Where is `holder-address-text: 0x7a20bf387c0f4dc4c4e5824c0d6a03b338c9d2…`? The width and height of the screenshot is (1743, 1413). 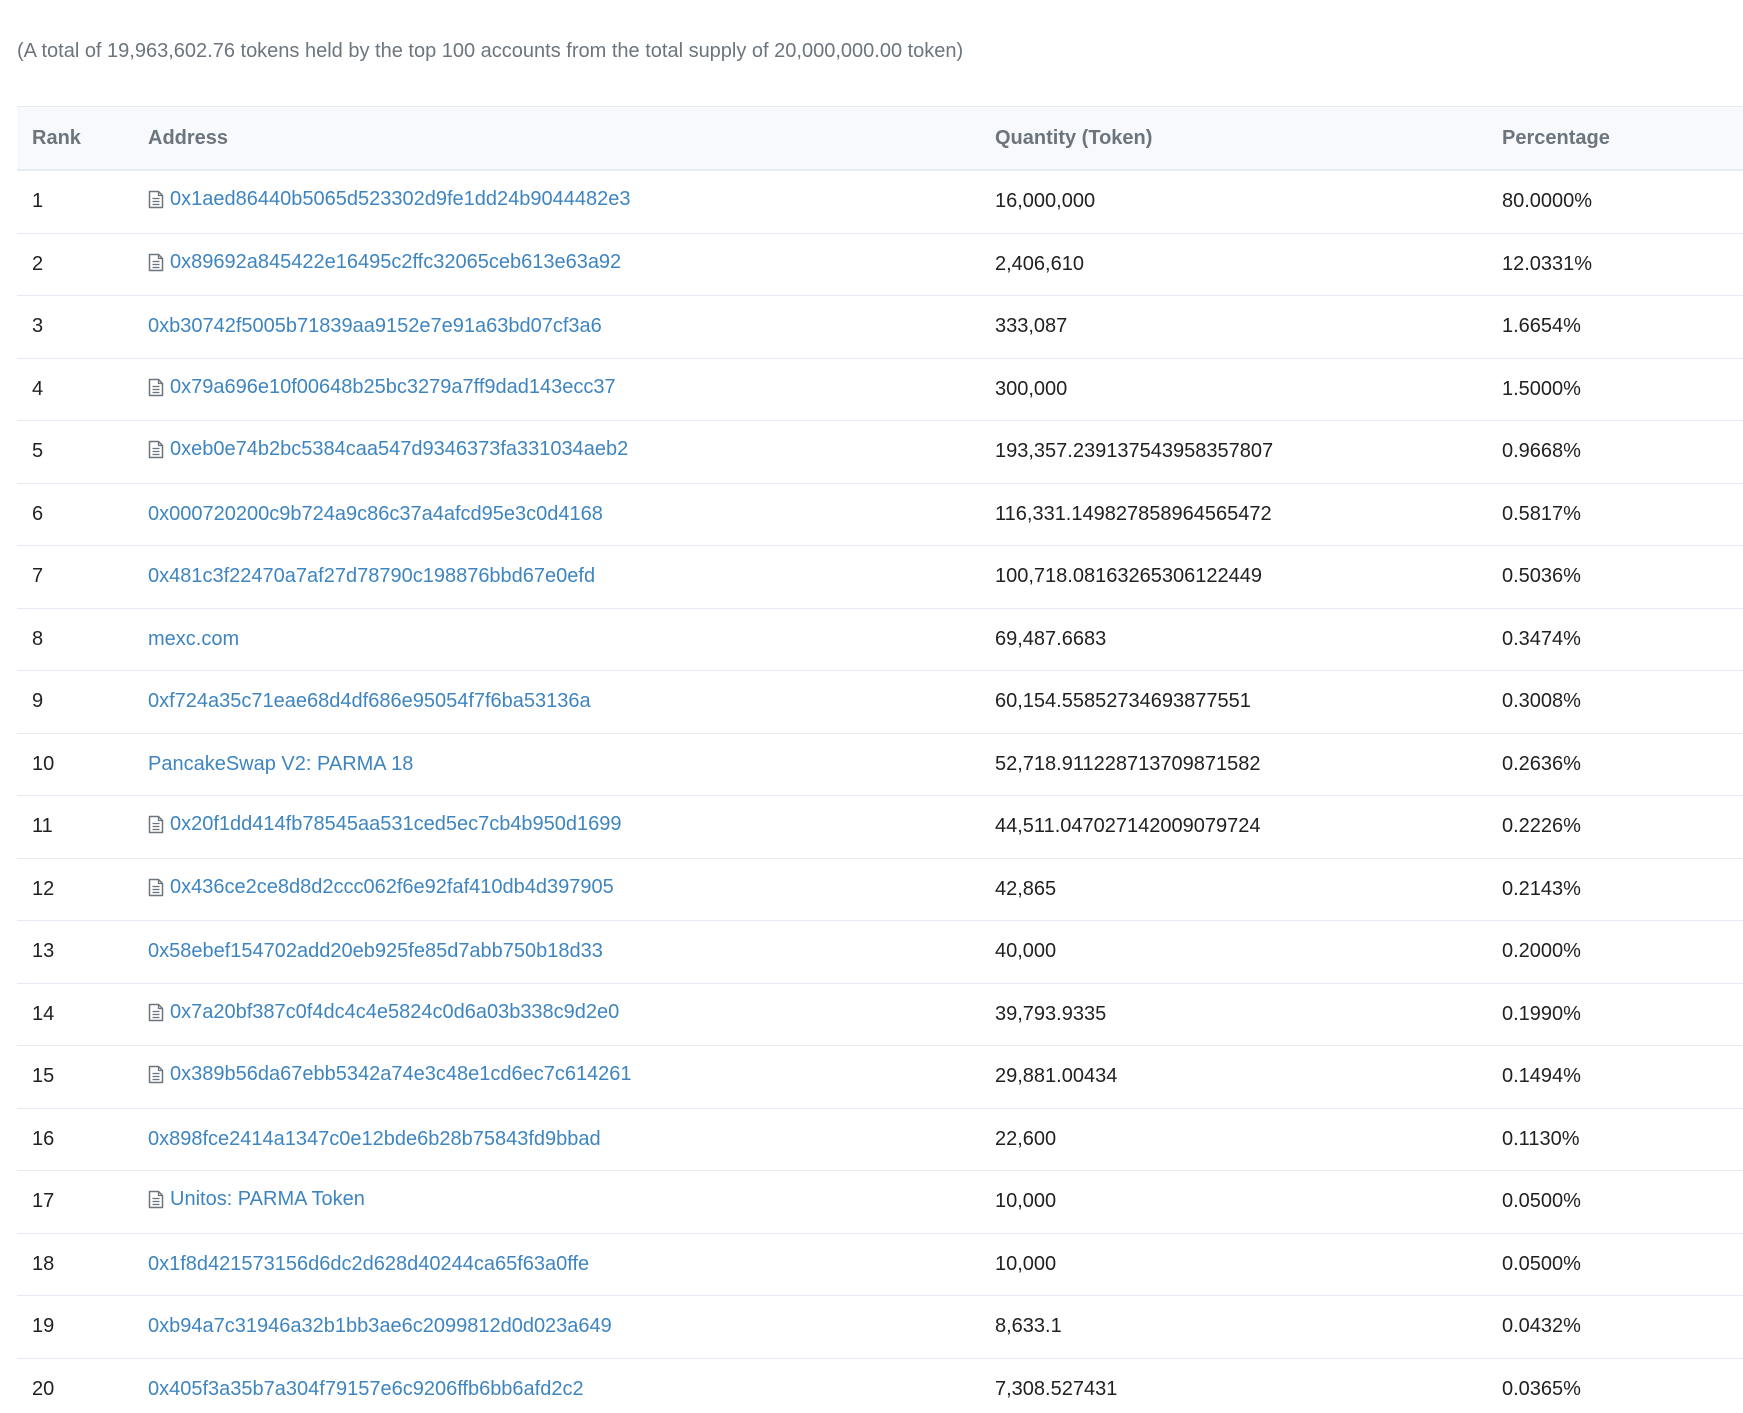
holder-address-text: 0x7a20bf387c0f4dc4c4e5824c0d6a03b338c9d2… is located at coordinates (394, 1012).